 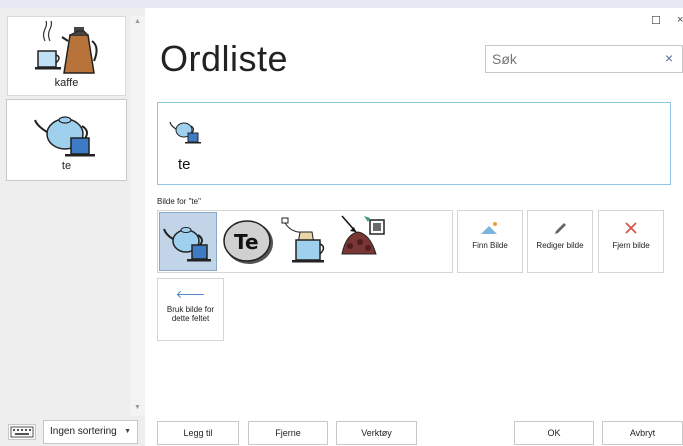 What do you see at coordinates (66, 83) in the screenshot?
I see `word-label: kaffe` at bounding box center [66, 83].